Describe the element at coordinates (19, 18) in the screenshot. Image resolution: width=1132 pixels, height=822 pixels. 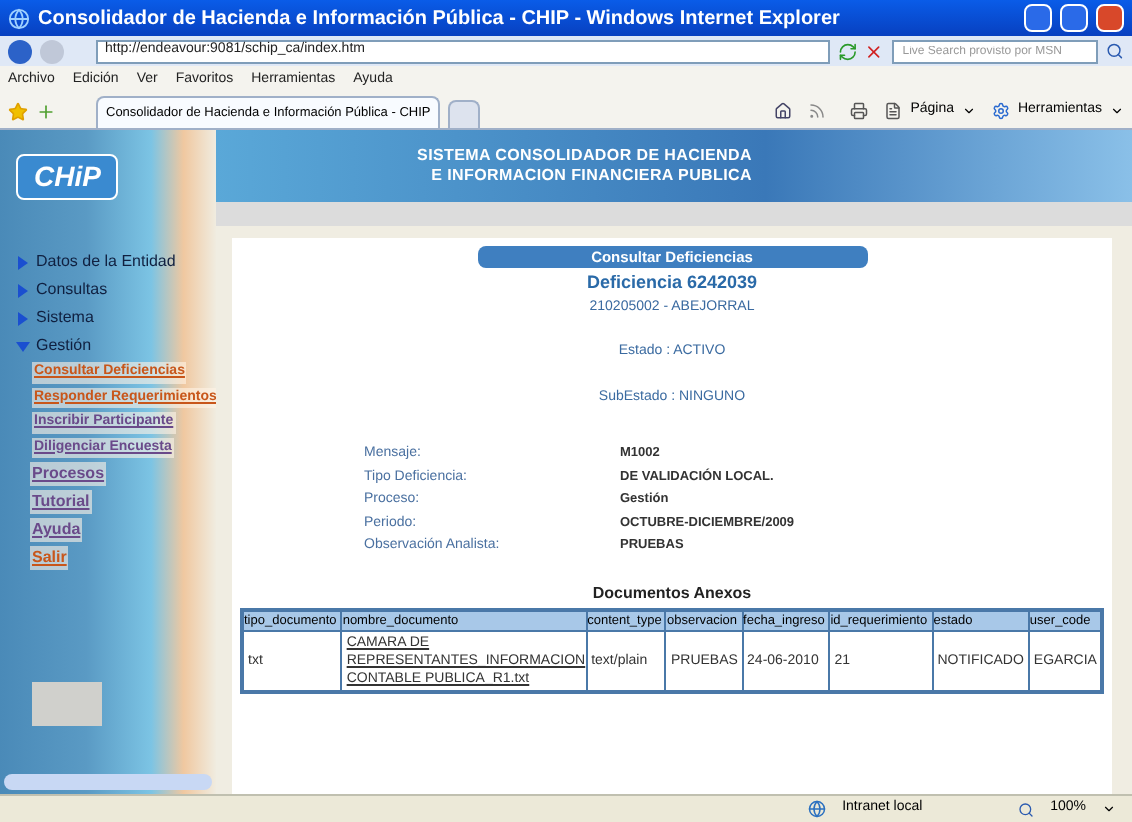
I see `browser-logo-icon` at that location.